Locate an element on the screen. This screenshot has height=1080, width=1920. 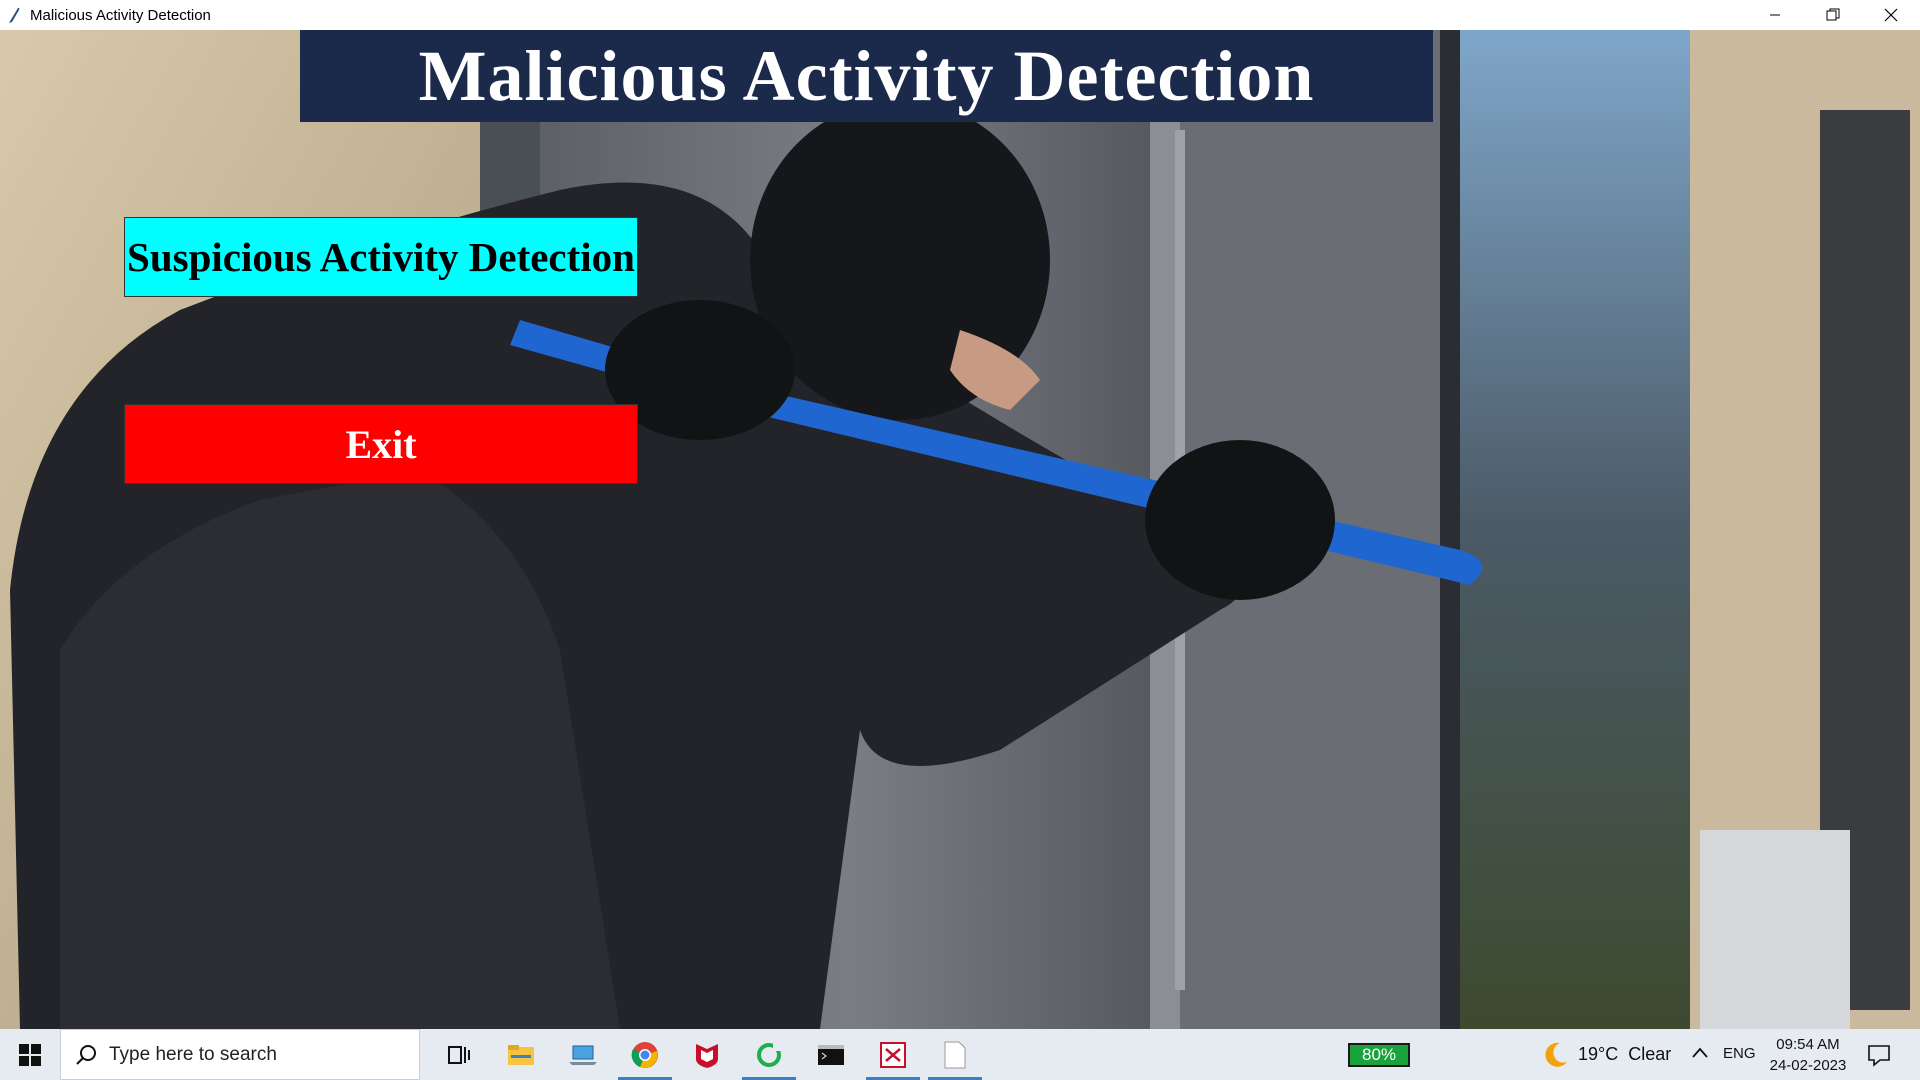
taskbar-chrome is located at coordinates (645, 1054).